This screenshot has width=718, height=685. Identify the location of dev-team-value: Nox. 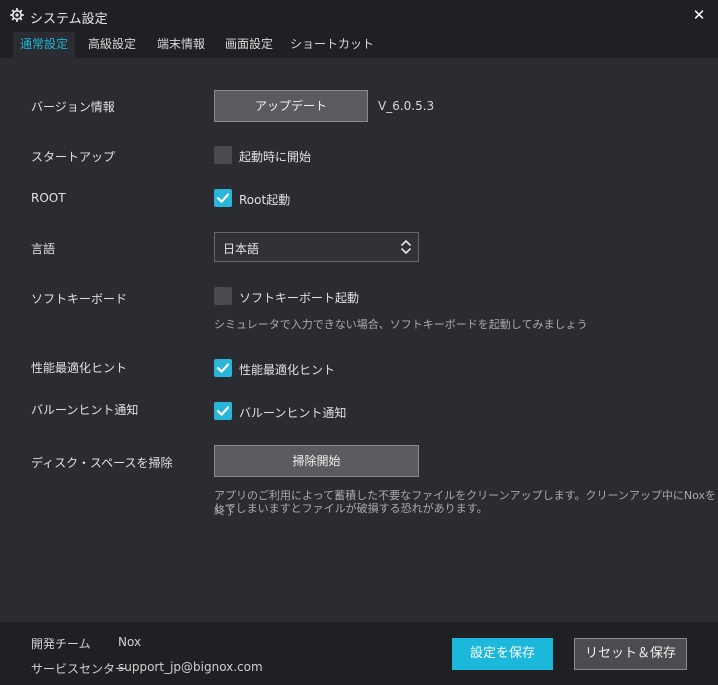
(130, 642).